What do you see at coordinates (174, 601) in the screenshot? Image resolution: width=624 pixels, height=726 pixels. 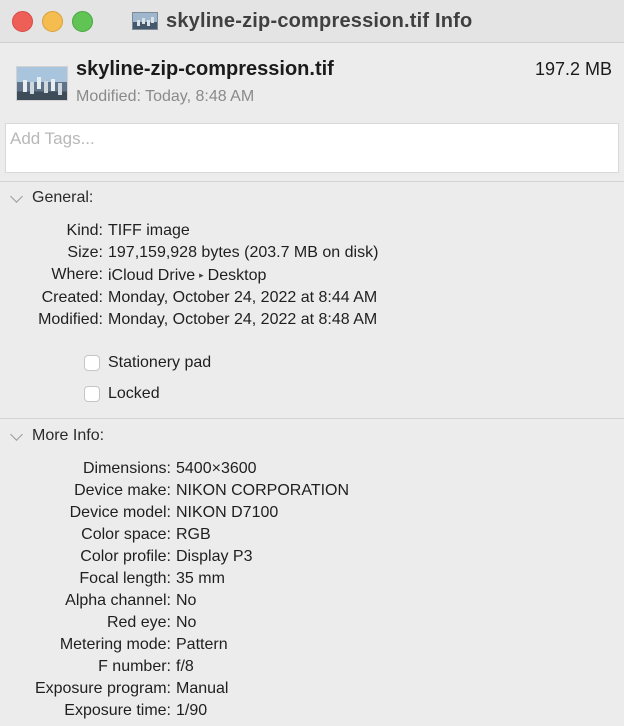 I see `info-row-alpha-channel: Alpha channel: No` at bounding box center [174, 601].